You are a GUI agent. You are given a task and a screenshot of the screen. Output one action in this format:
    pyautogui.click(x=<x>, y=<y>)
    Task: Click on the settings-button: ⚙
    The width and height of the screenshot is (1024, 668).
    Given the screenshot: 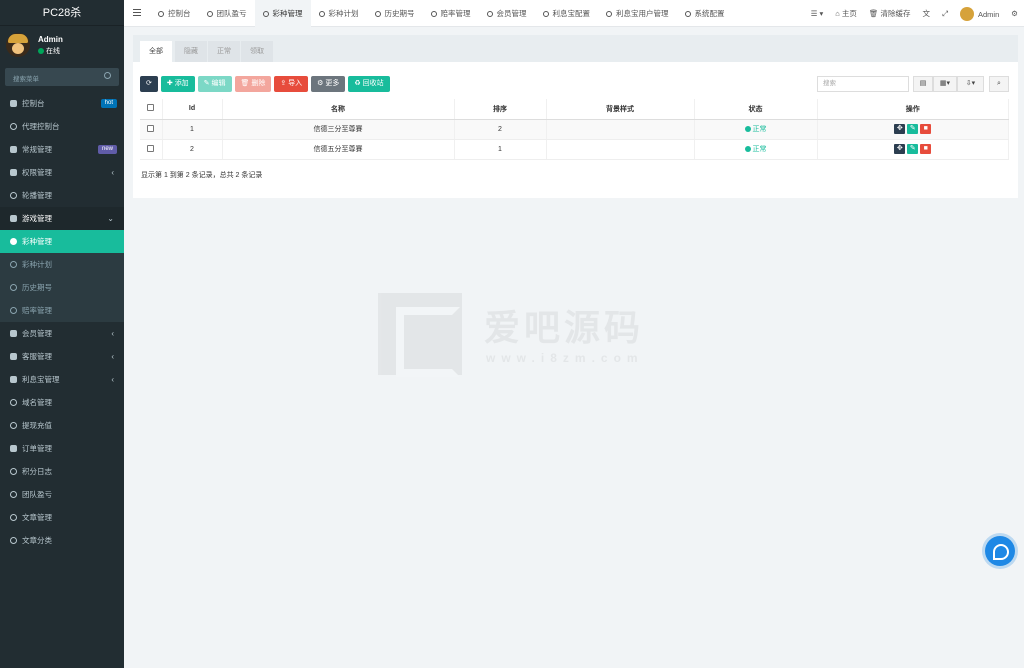 What is the action you would take?
    pyautogui.click(x=1014, y=13)
    